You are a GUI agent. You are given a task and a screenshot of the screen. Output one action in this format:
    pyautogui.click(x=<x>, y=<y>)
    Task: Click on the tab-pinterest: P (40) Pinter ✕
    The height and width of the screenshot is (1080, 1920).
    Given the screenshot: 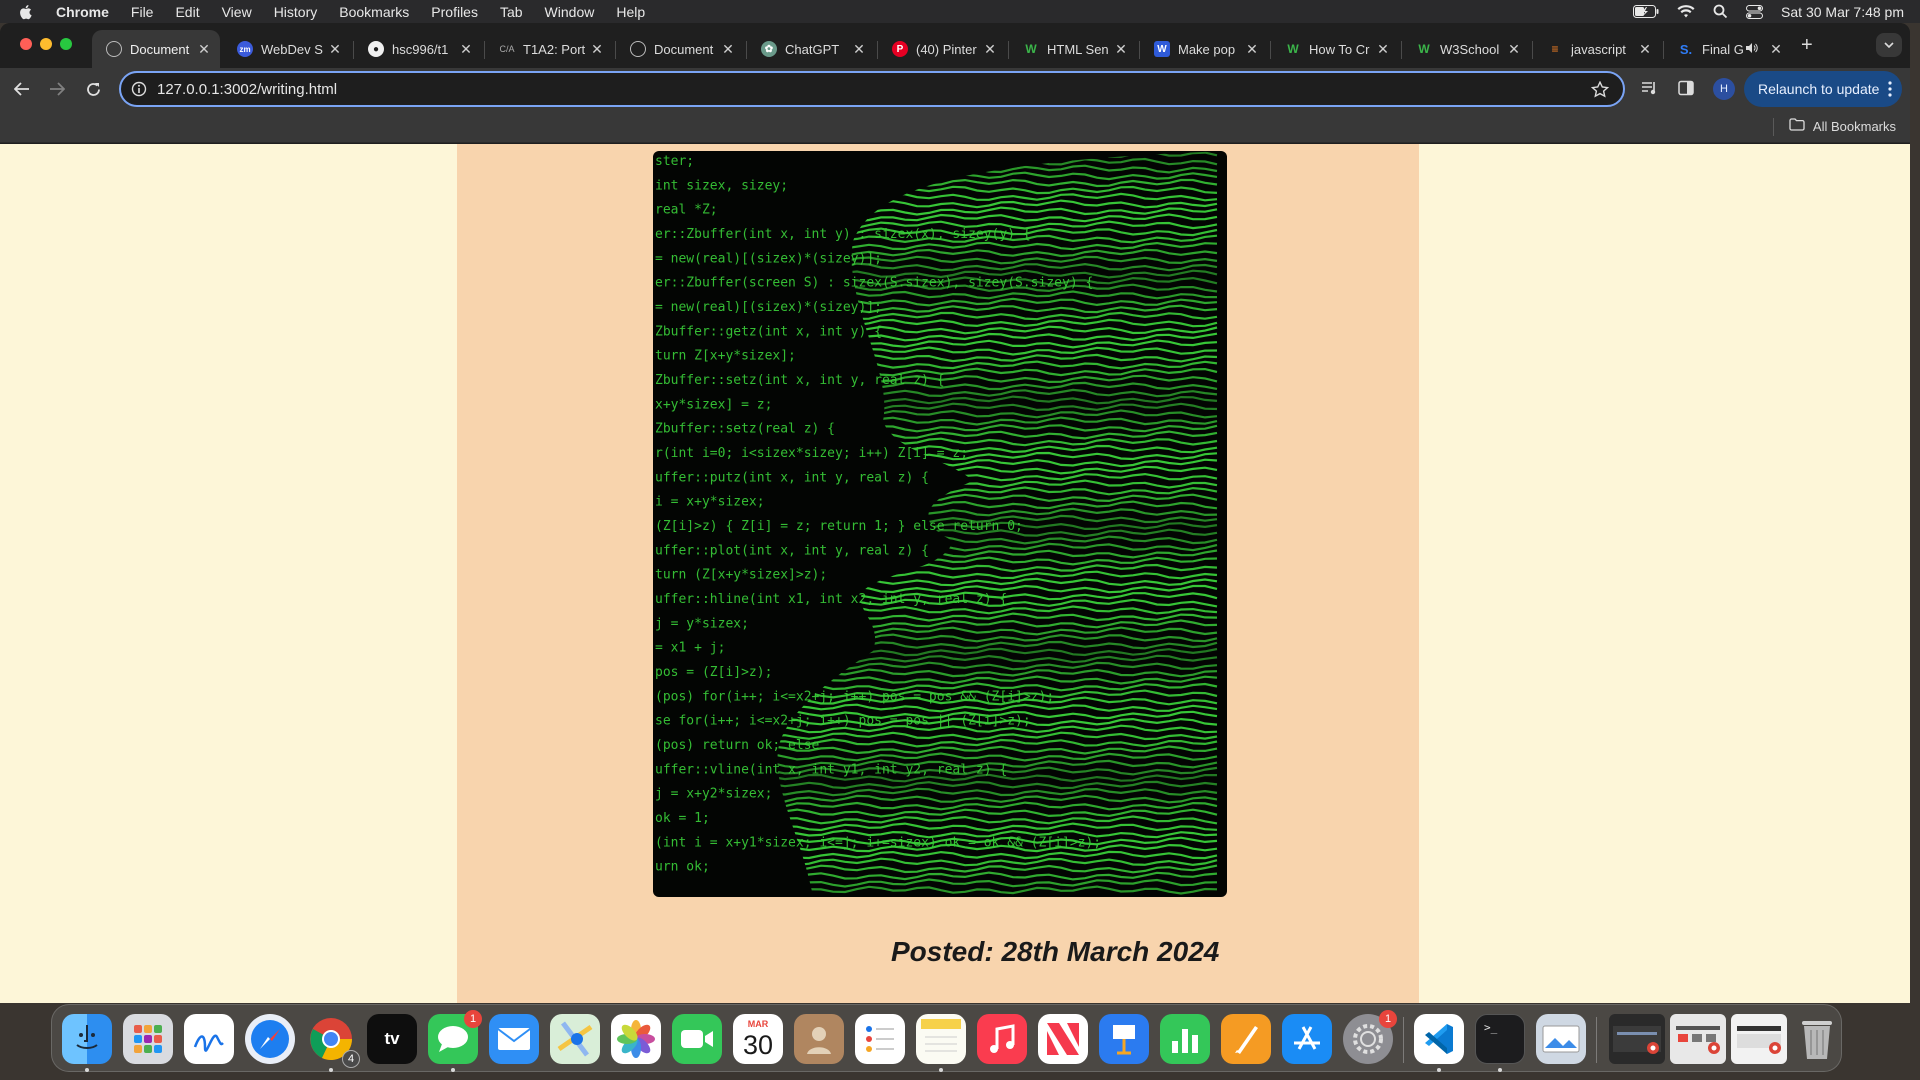 What is the action you would take?
    pyautogui.click(x=942, y=49)
    